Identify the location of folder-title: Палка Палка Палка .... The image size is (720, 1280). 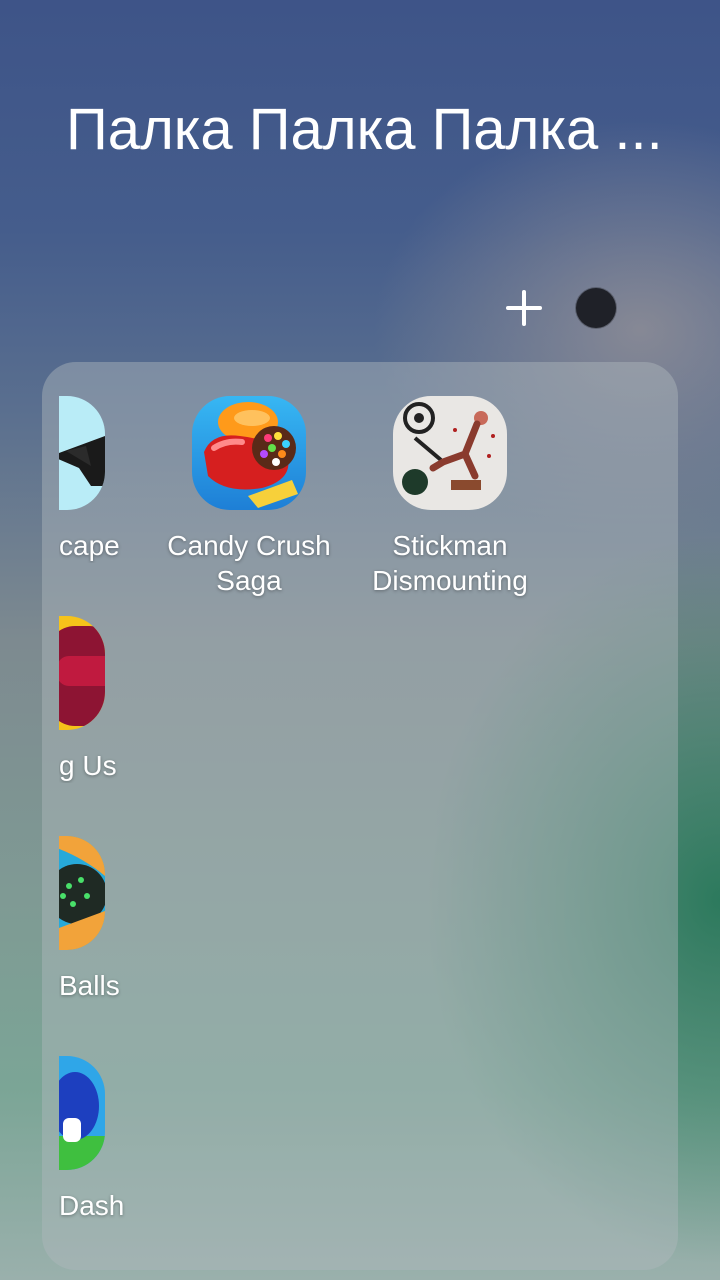
(366, 130).